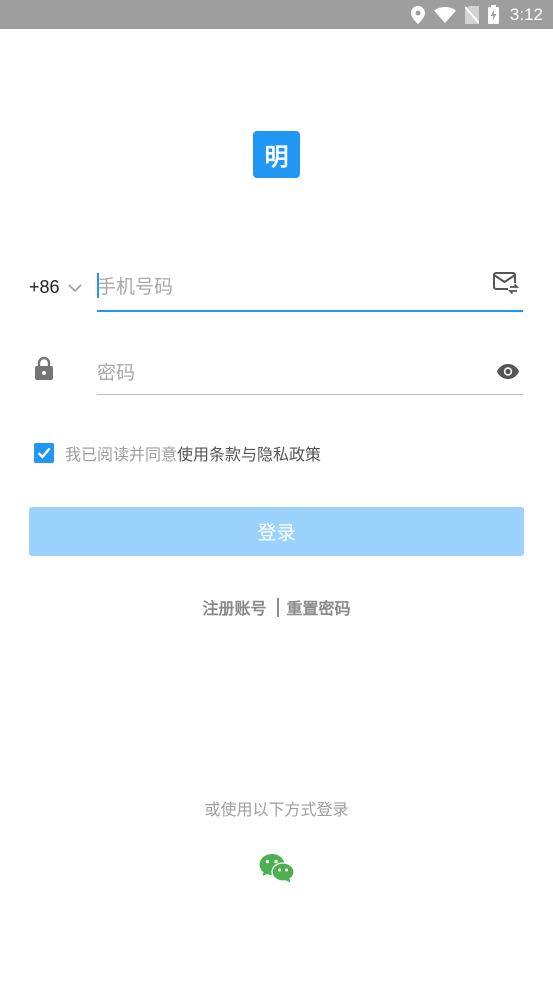 The image size is (553, 983). Describe the element at coordinates (506, 284) in the screenshot. I see `sms-code-login-icon` at that location.